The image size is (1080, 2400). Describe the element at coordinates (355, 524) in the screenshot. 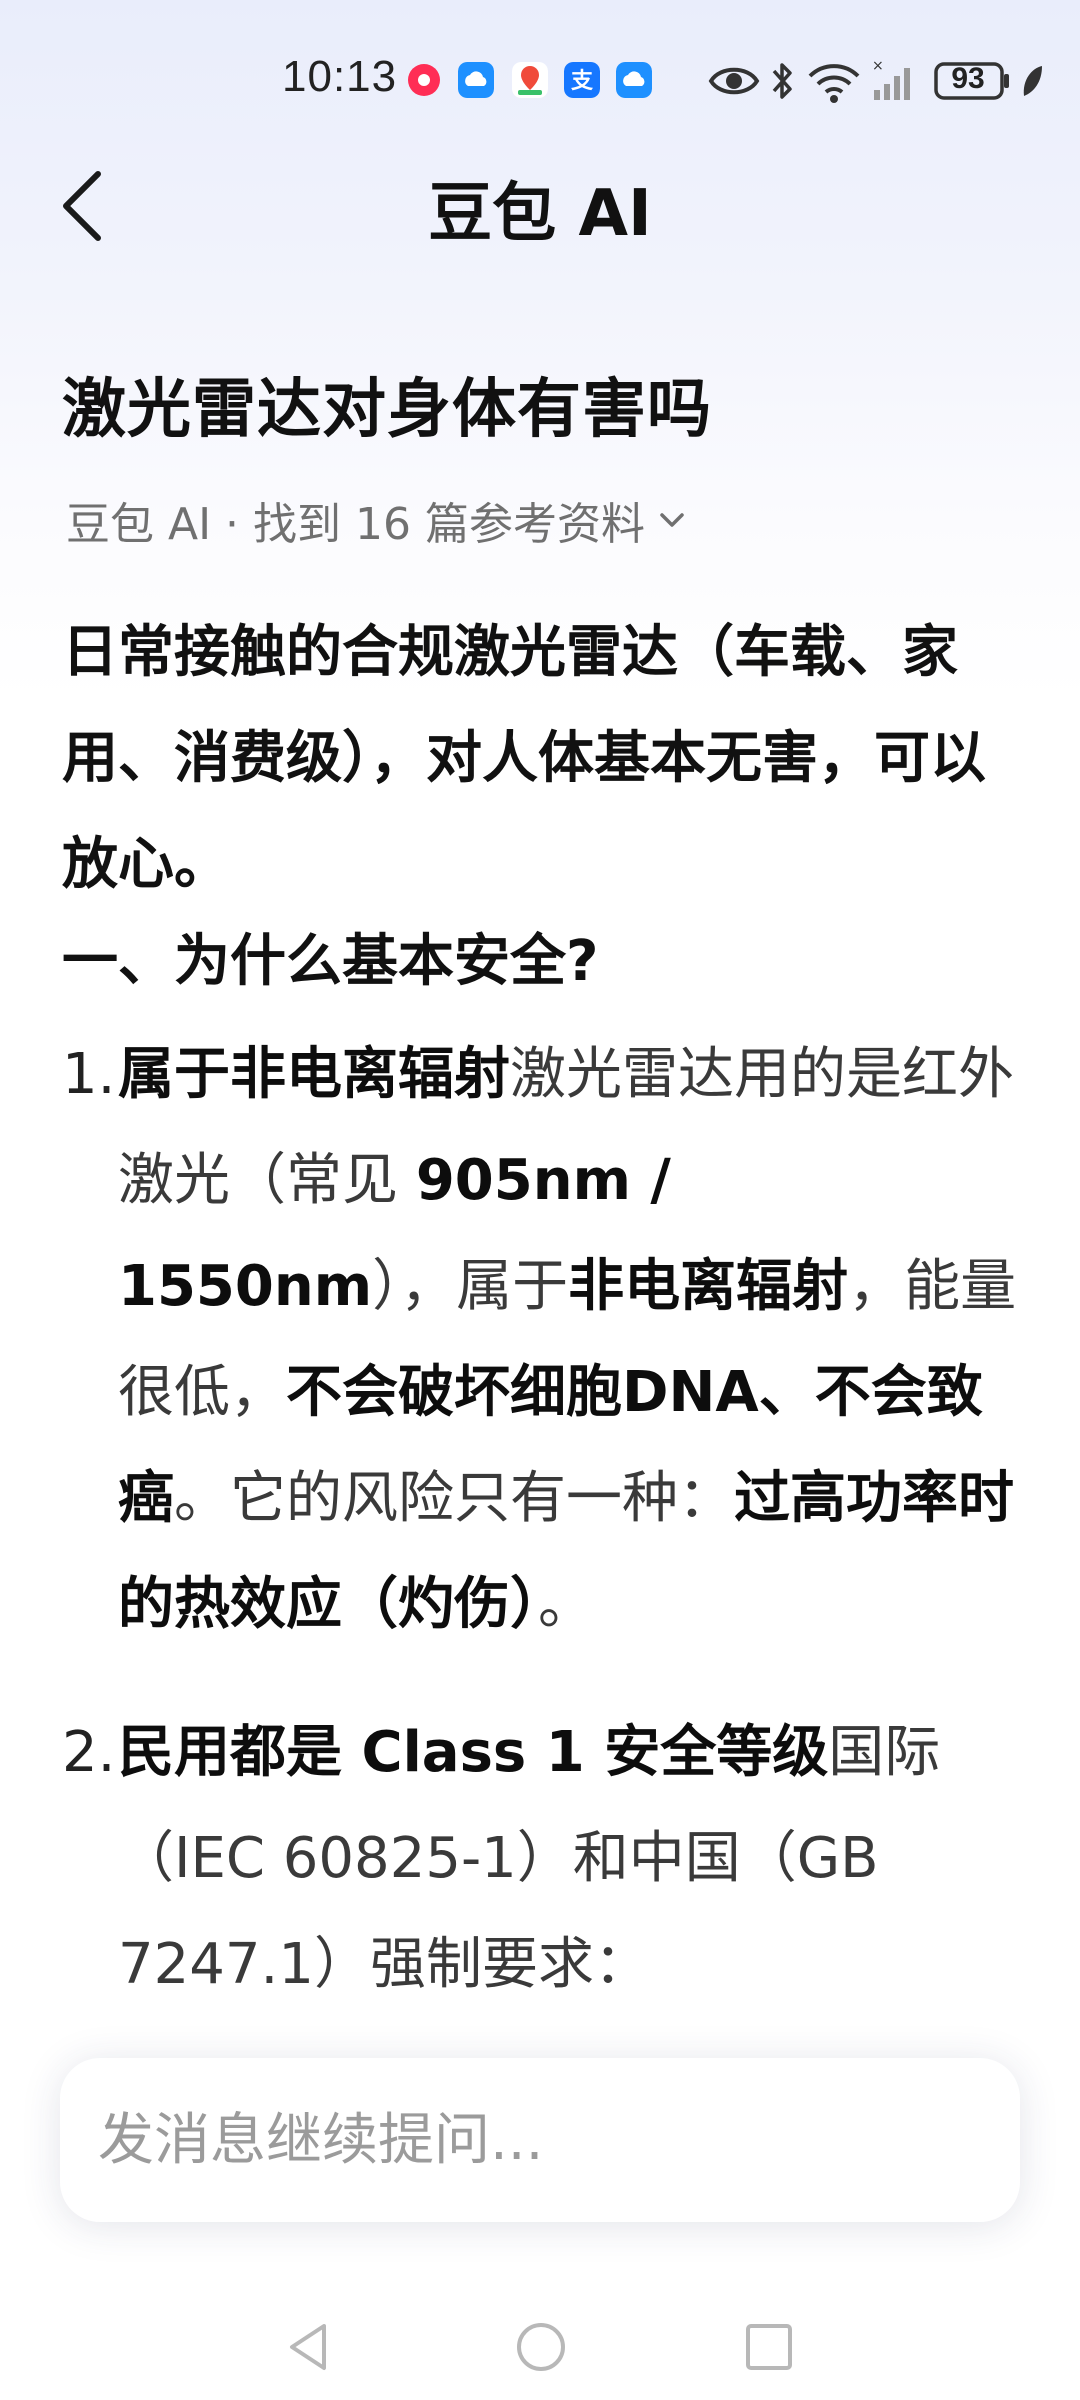

I see `reference-sources-label: 豆包 AI · 找到 16 篇参考资料` at that location.